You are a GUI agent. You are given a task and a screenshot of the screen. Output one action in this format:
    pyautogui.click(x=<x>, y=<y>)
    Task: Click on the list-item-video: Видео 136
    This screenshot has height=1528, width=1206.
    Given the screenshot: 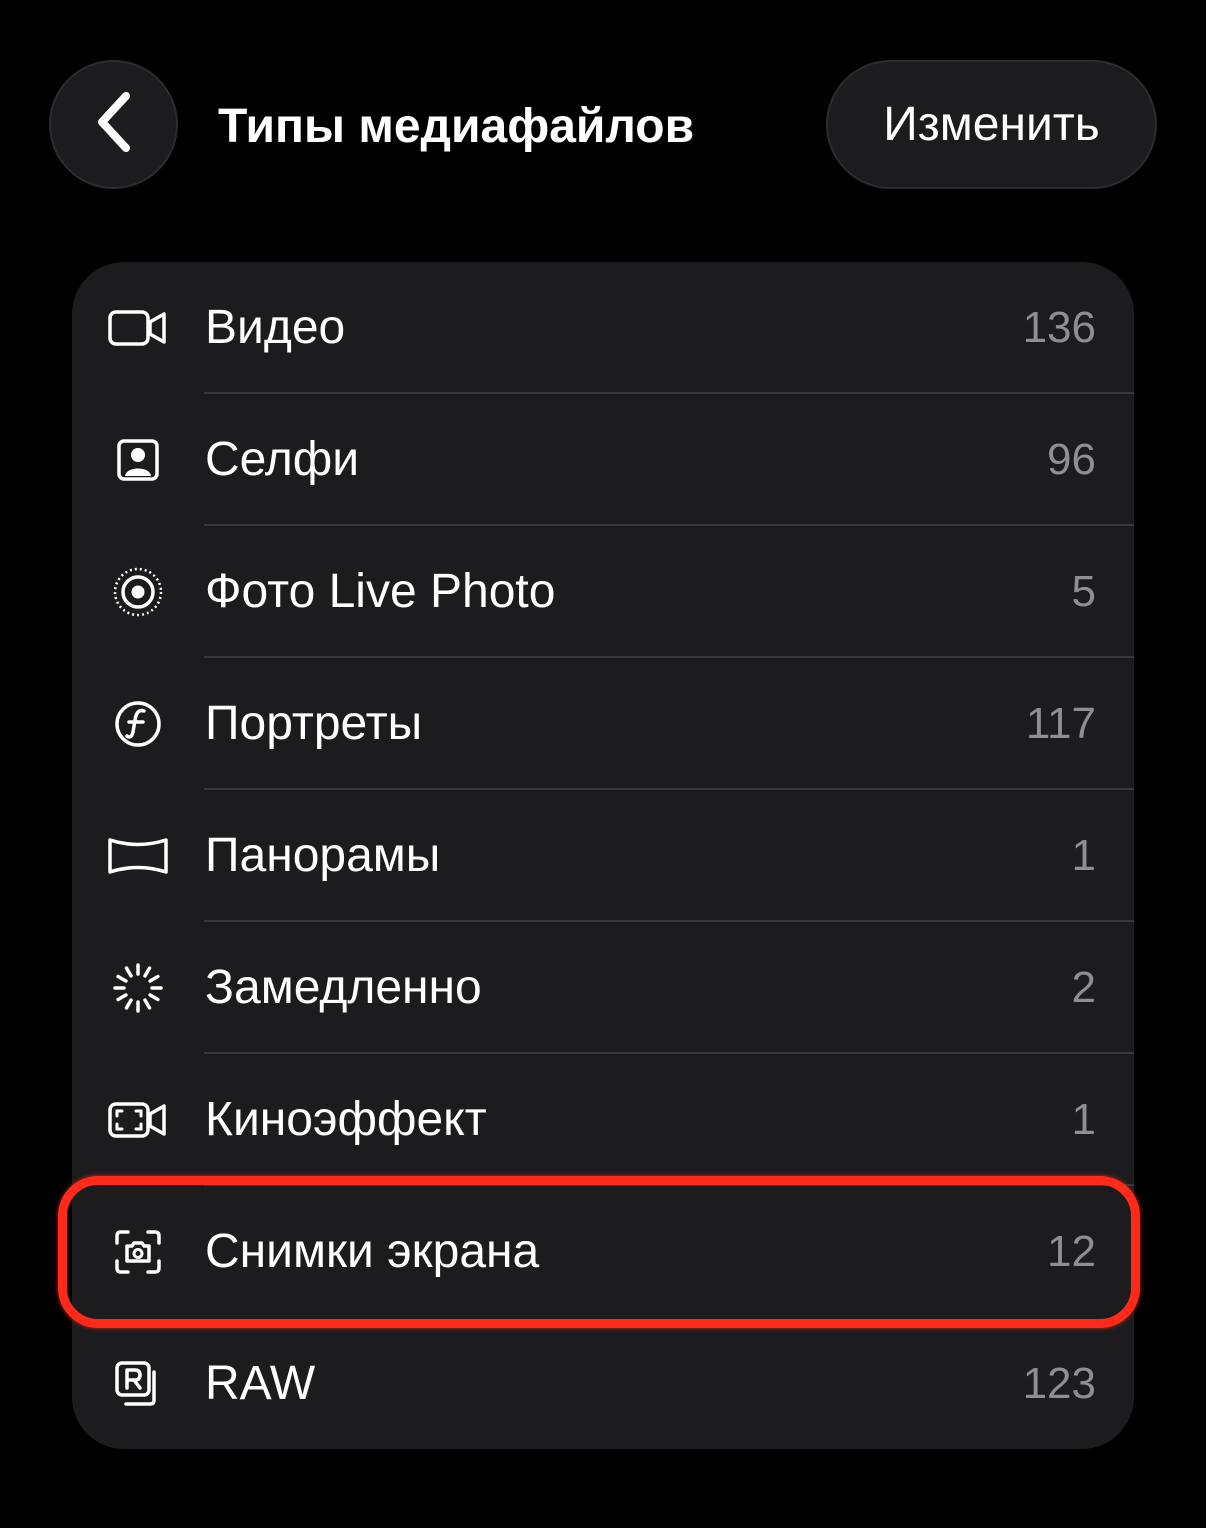 What is the action you would take?
    pyautogui.click(x=603, y=328)
    